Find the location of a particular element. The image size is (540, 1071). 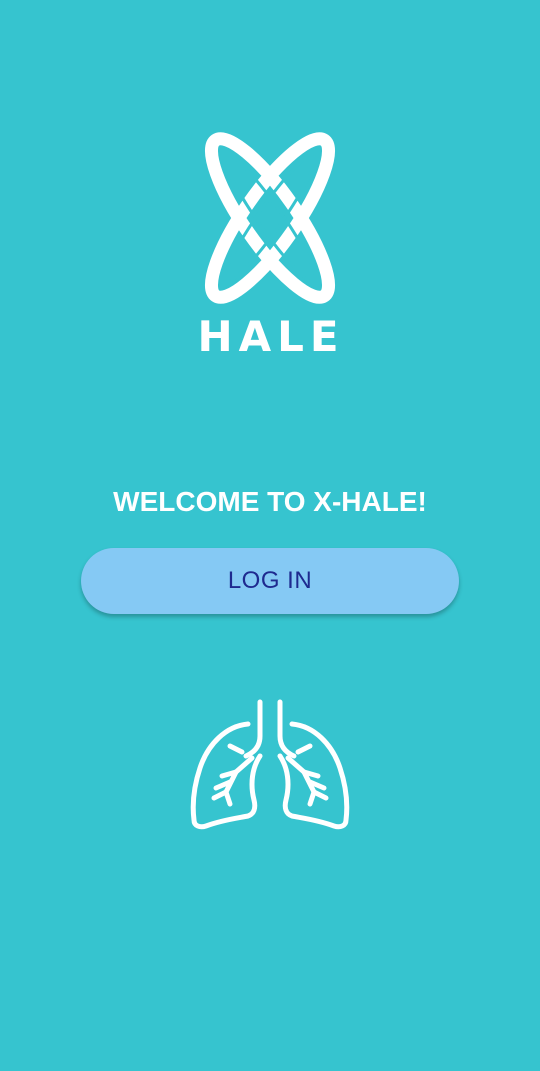

lungs-icon is located at coordinates (270, 764).